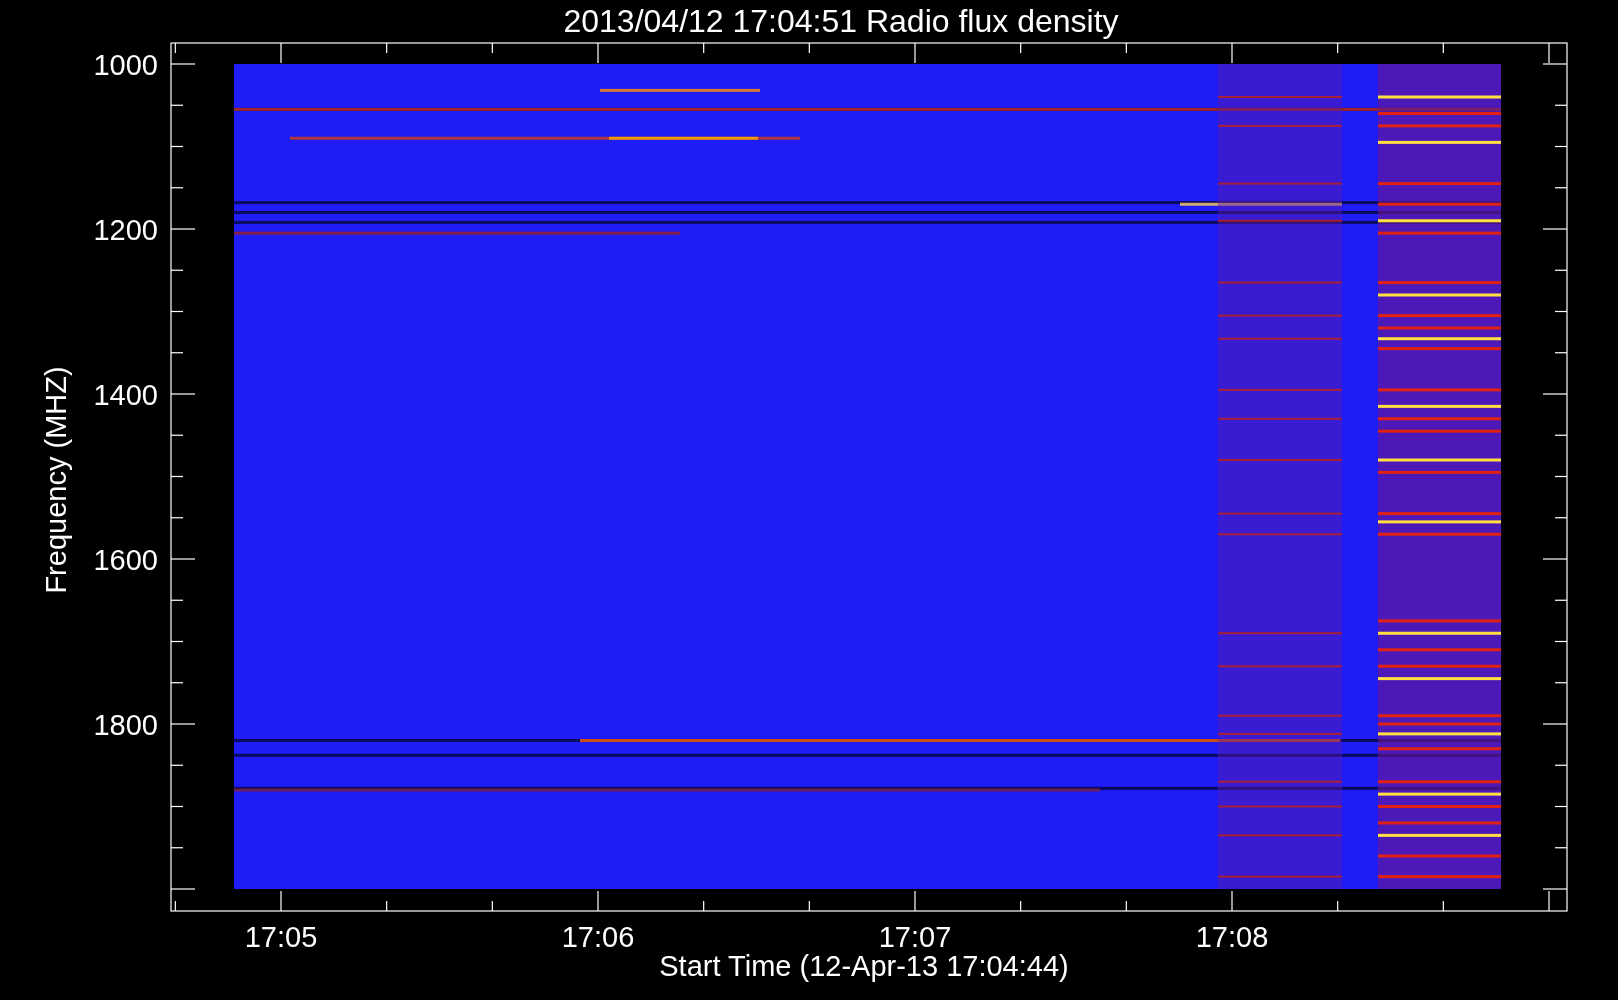 The height and width of the screenshot is (1000, 1618). Describe the element at coordinates (125, 395) in the screenshot. I see `axis-tick-label: 1400` at that location.